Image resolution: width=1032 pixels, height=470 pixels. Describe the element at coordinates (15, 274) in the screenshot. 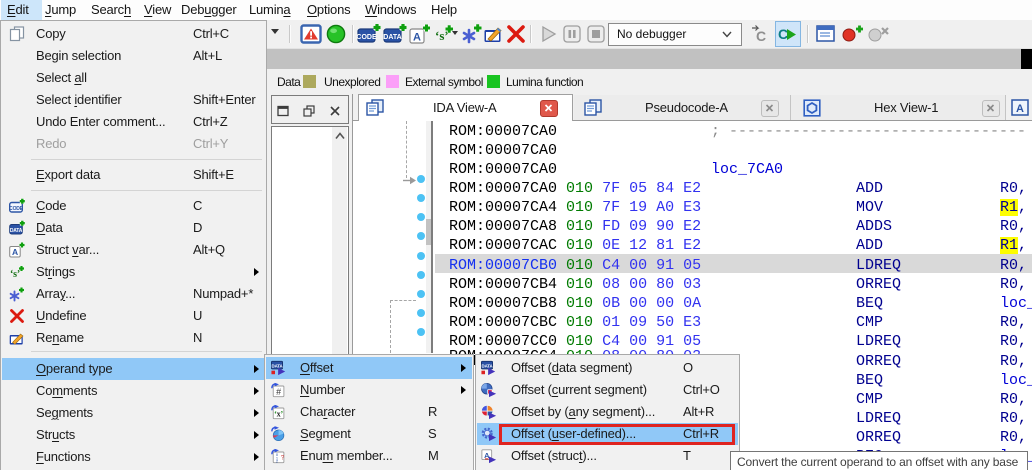

I see `svg-text: ‘s’` at that location.